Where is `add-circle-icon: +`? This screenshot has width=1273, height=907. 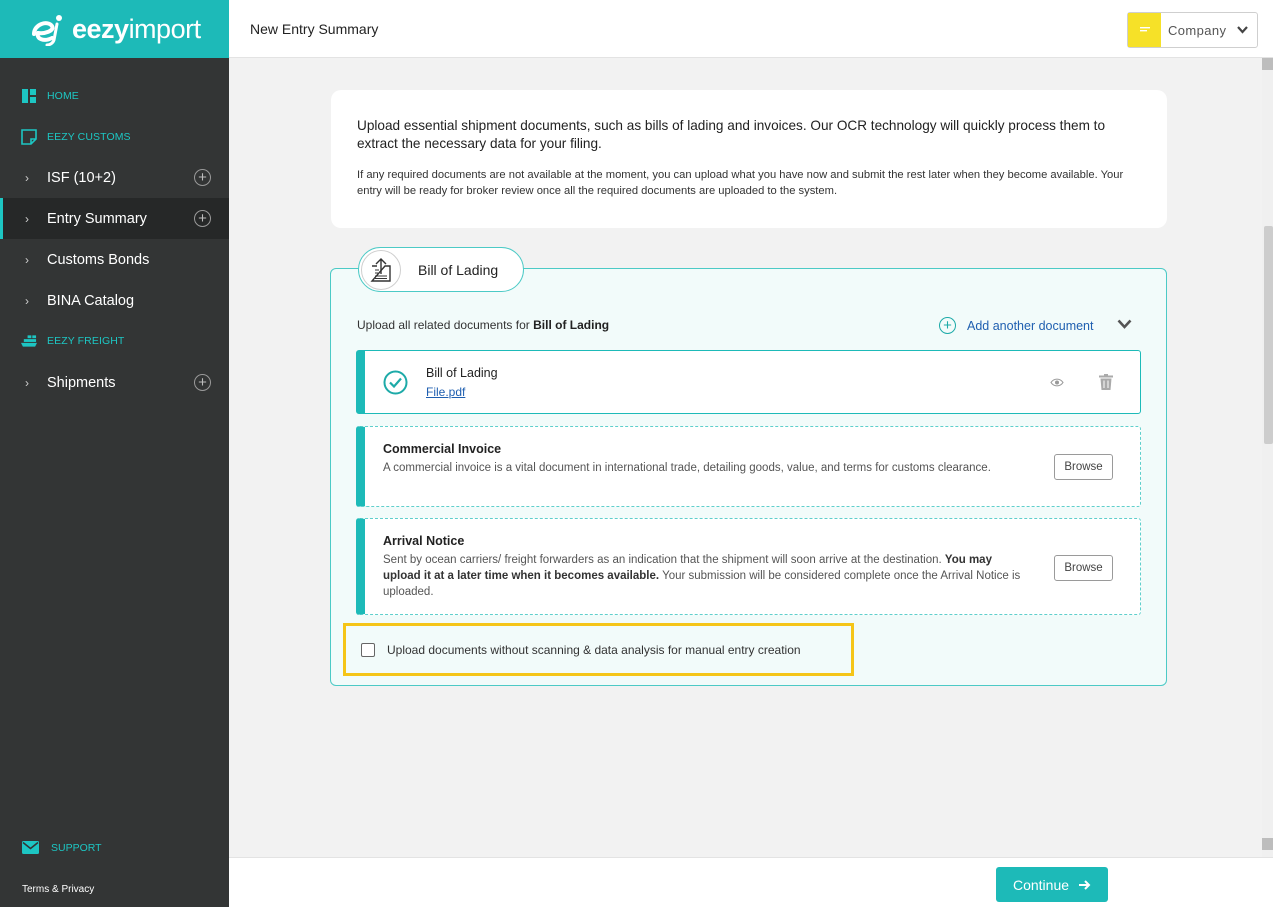
add-circle-icon: + is located at coordinates (947, 325).